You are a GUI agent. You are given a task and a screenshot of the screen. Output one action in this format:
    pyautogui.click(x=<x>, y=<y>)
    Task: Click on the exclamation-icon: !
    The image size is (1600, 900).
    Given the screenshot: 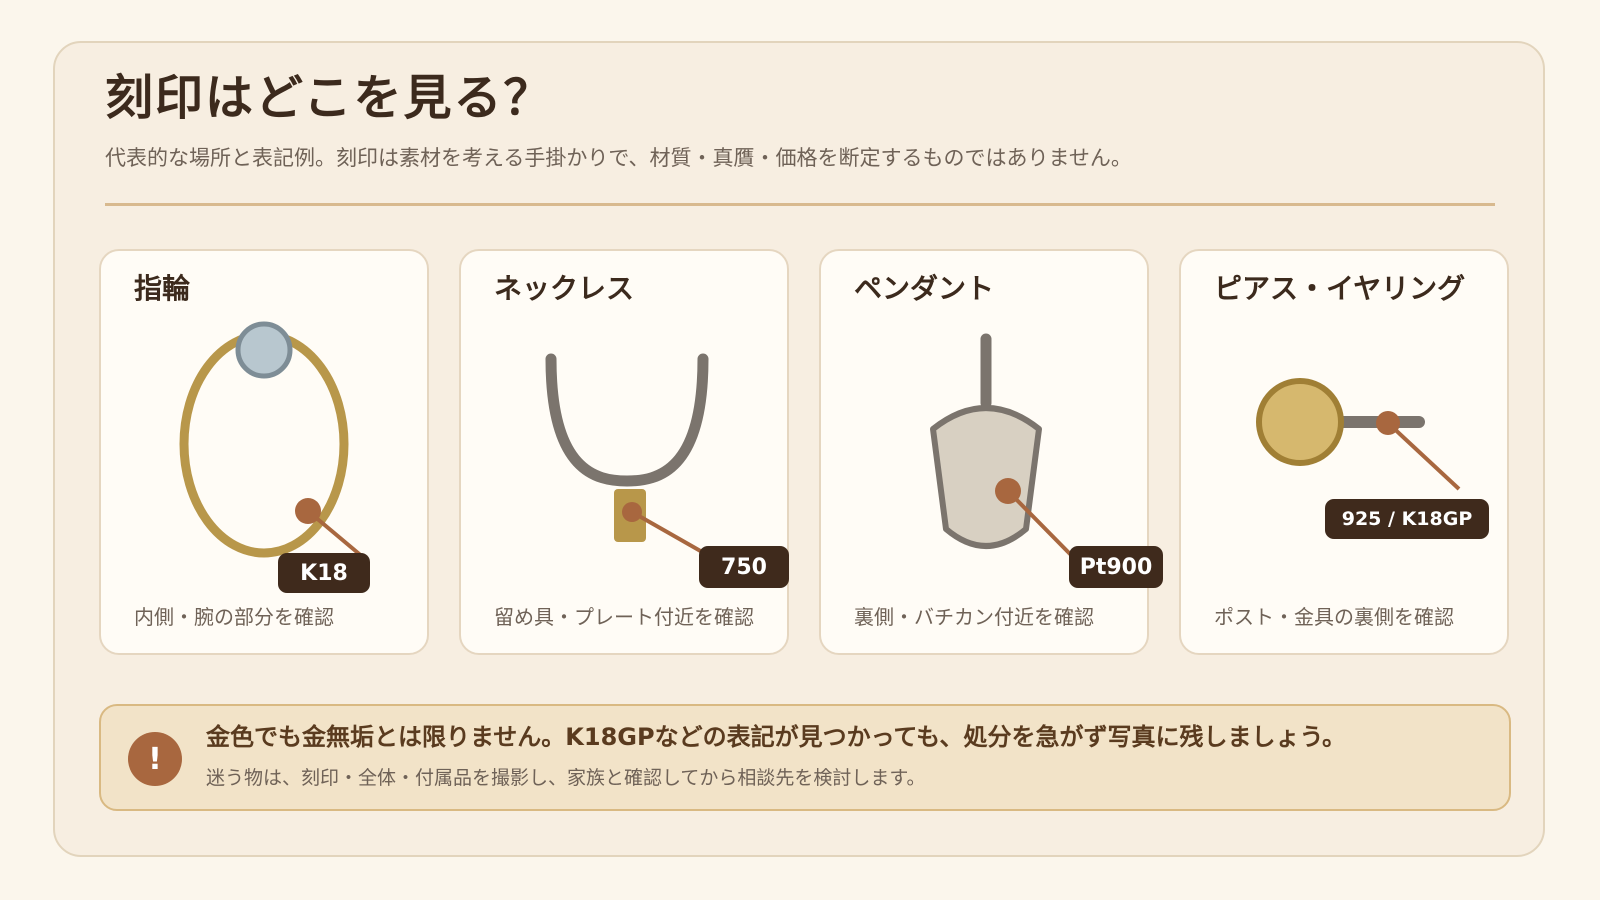 What is the action you would take?
    pyautogui.click(x=155, y=759)
    